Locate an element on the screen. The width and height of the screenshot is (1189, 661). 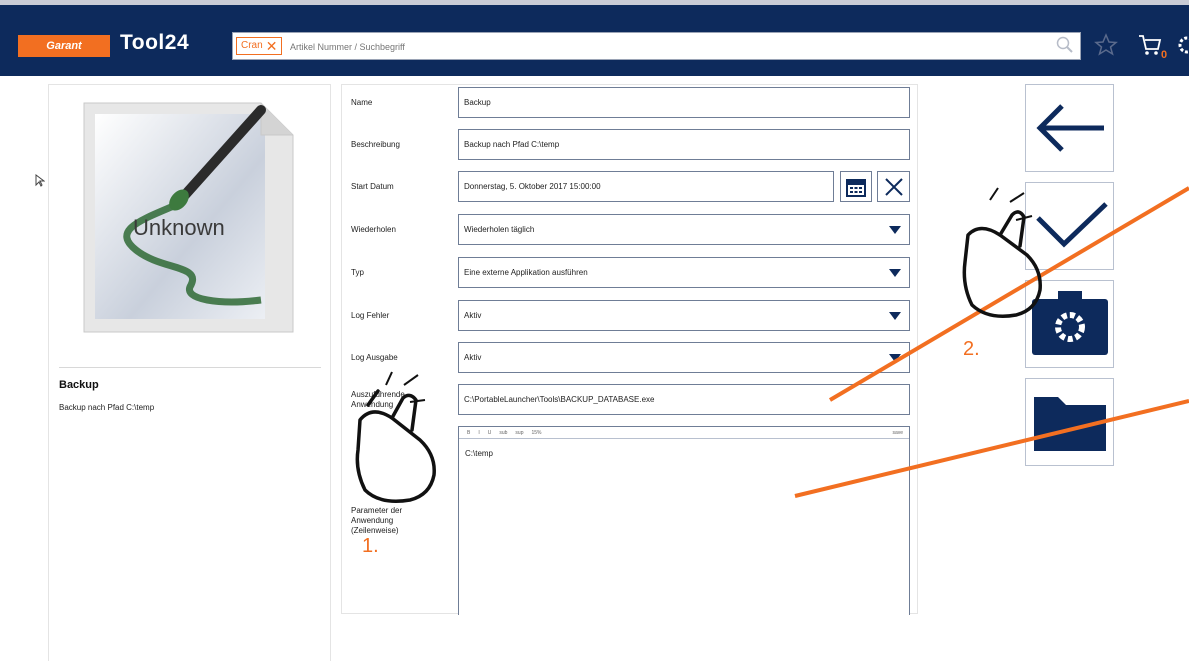
clear-date-button is located at coordinates (893, 186).